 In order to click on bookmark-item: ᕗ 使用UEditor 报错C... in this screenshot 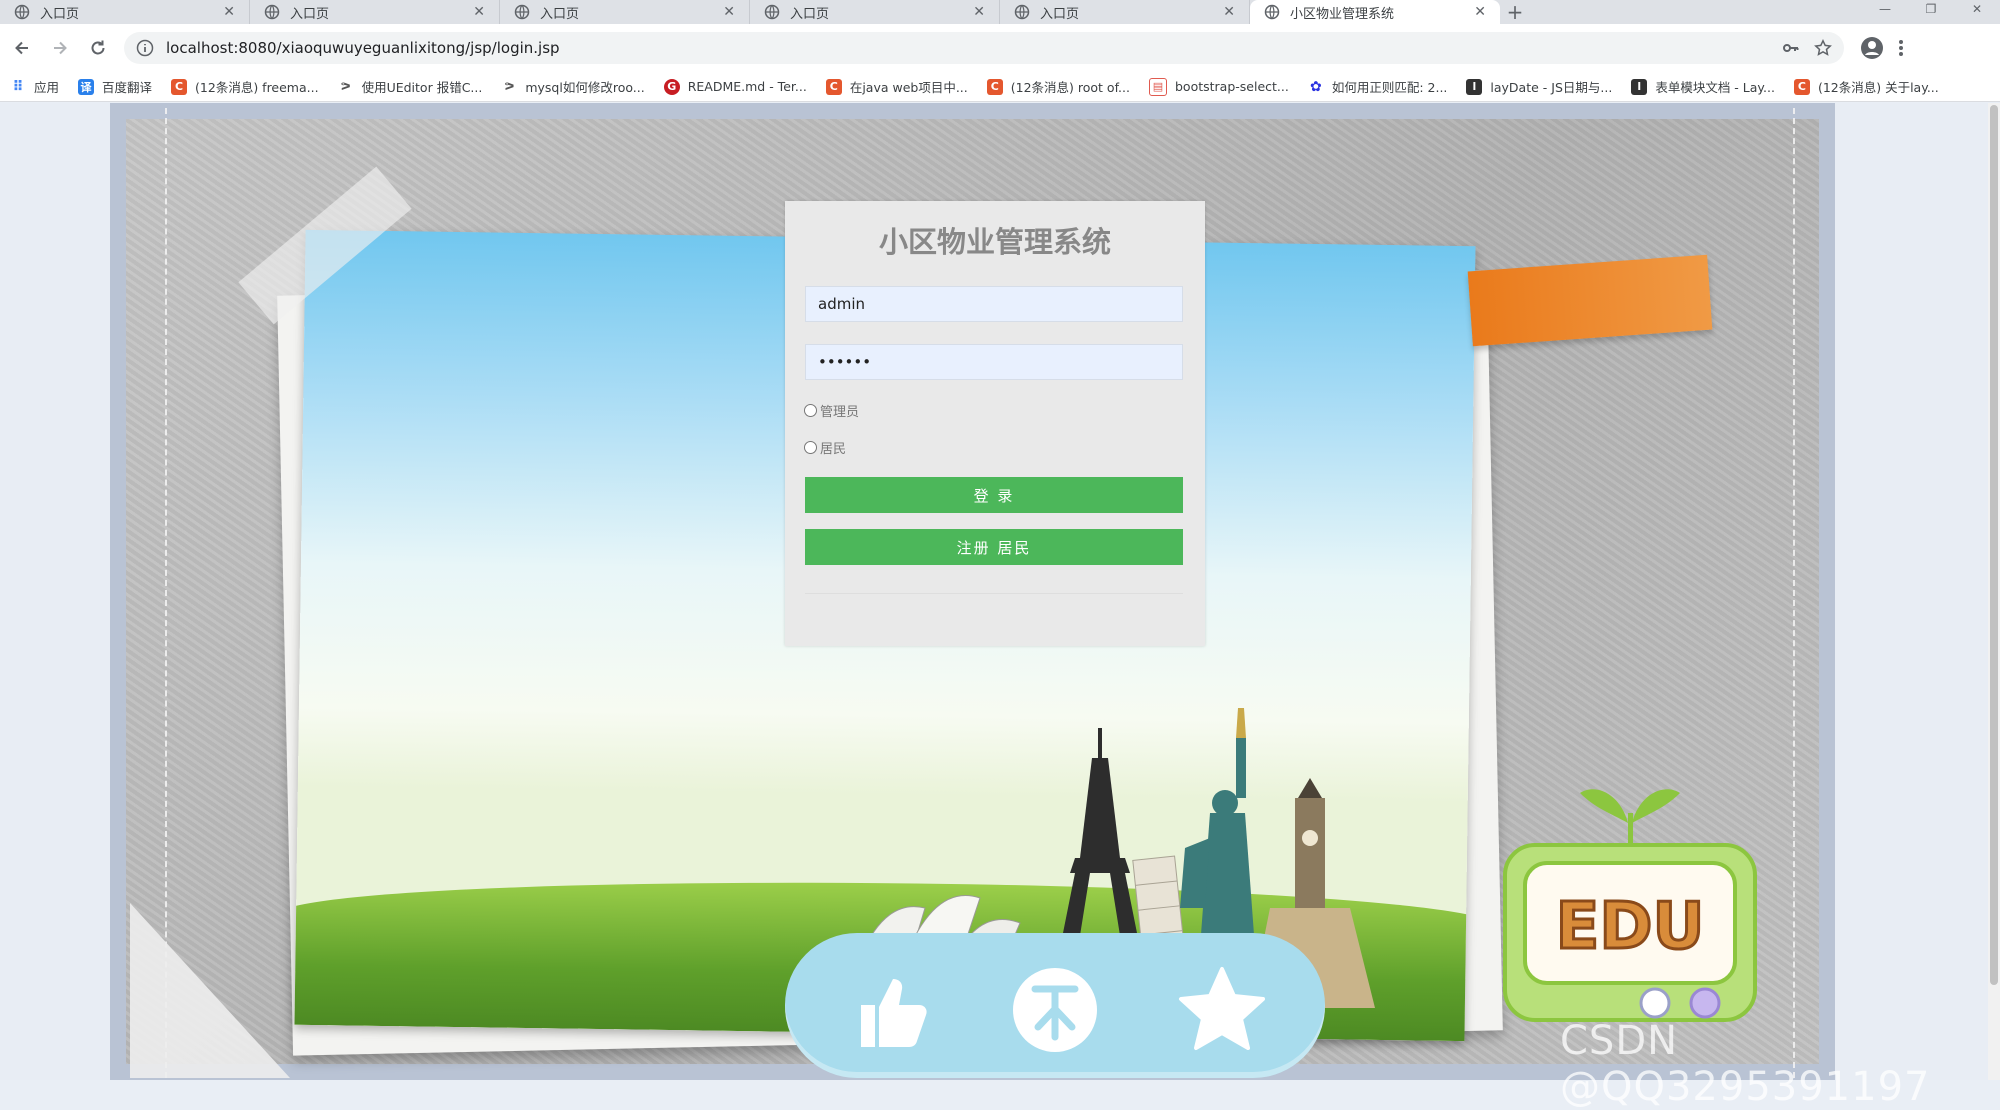, I will do `click(410, 86)`.